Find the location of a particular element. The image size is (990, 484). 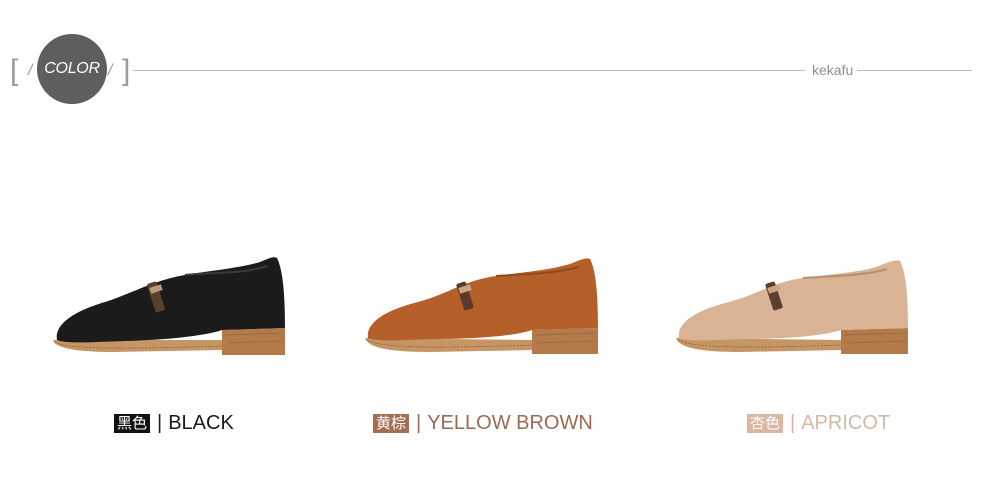

variant-label-black: 黑色 | BLACK is located at coordinates (174, 423).